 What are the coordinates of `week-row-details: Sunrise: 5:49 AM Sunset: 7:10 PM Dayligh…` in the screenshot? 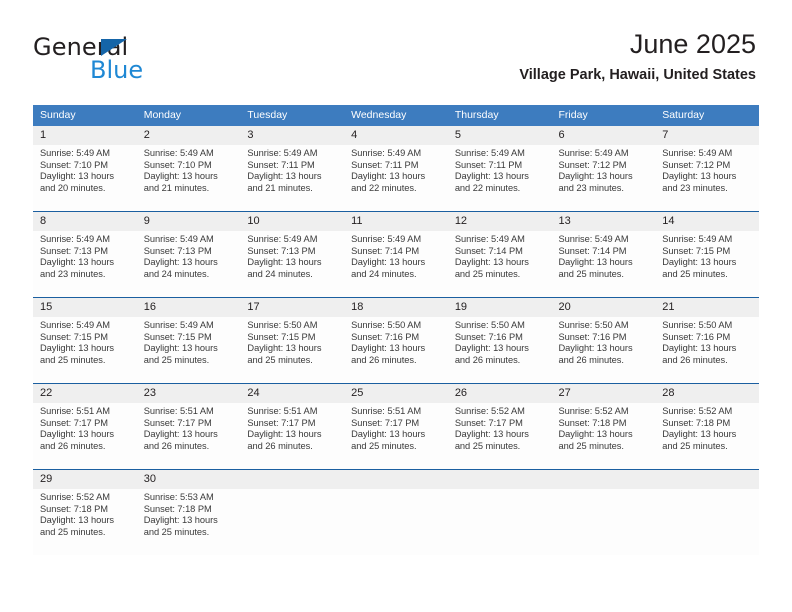 It's located at (396, 178).